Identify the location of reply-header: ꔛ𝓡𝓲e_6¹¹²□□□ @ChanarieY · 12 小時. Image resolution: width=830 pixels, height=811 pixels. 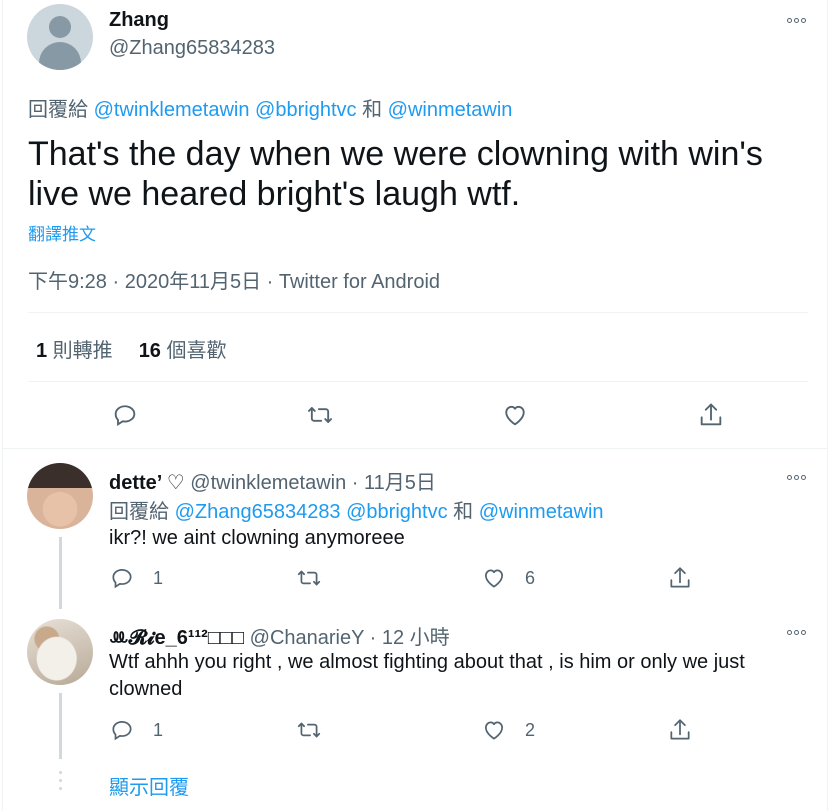
(279, 635).